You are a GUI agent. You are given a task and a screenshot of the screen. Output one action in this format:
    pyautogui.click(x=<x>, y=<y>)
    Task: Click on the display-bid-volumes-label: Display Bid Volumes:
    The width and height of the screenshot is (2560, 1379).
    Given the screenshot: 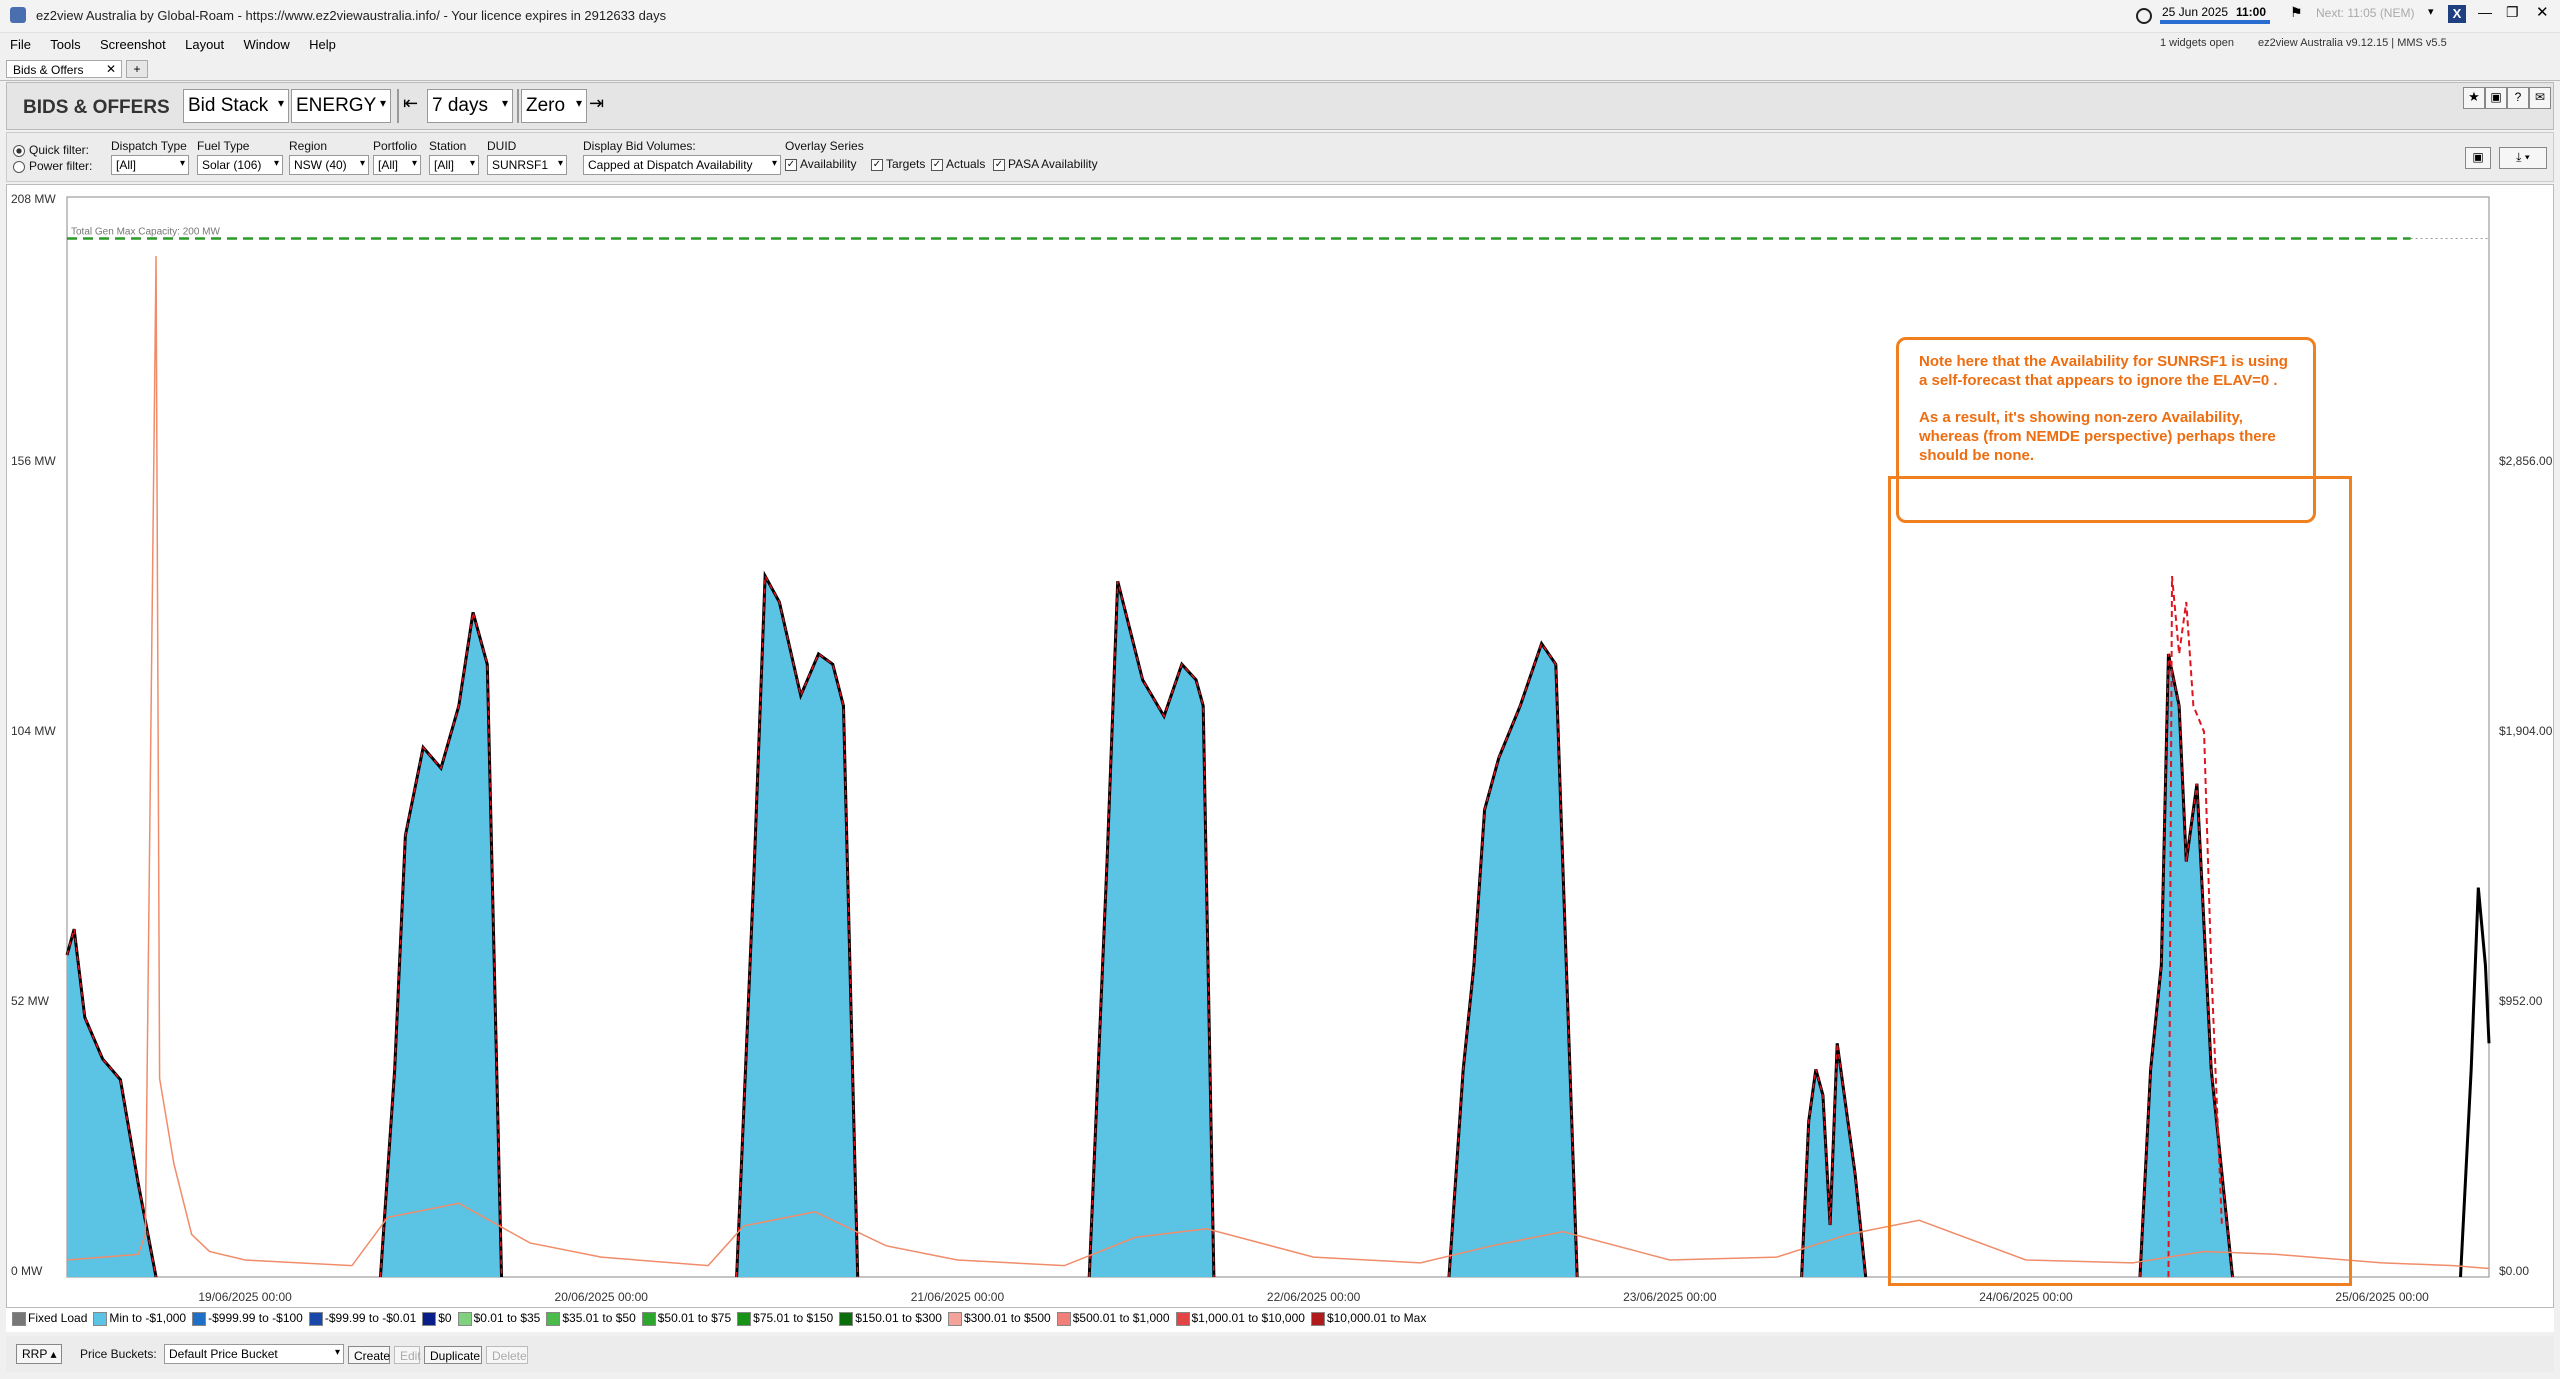 What is the action you would take?
    pyautogui.click(x=639, y=146)
    